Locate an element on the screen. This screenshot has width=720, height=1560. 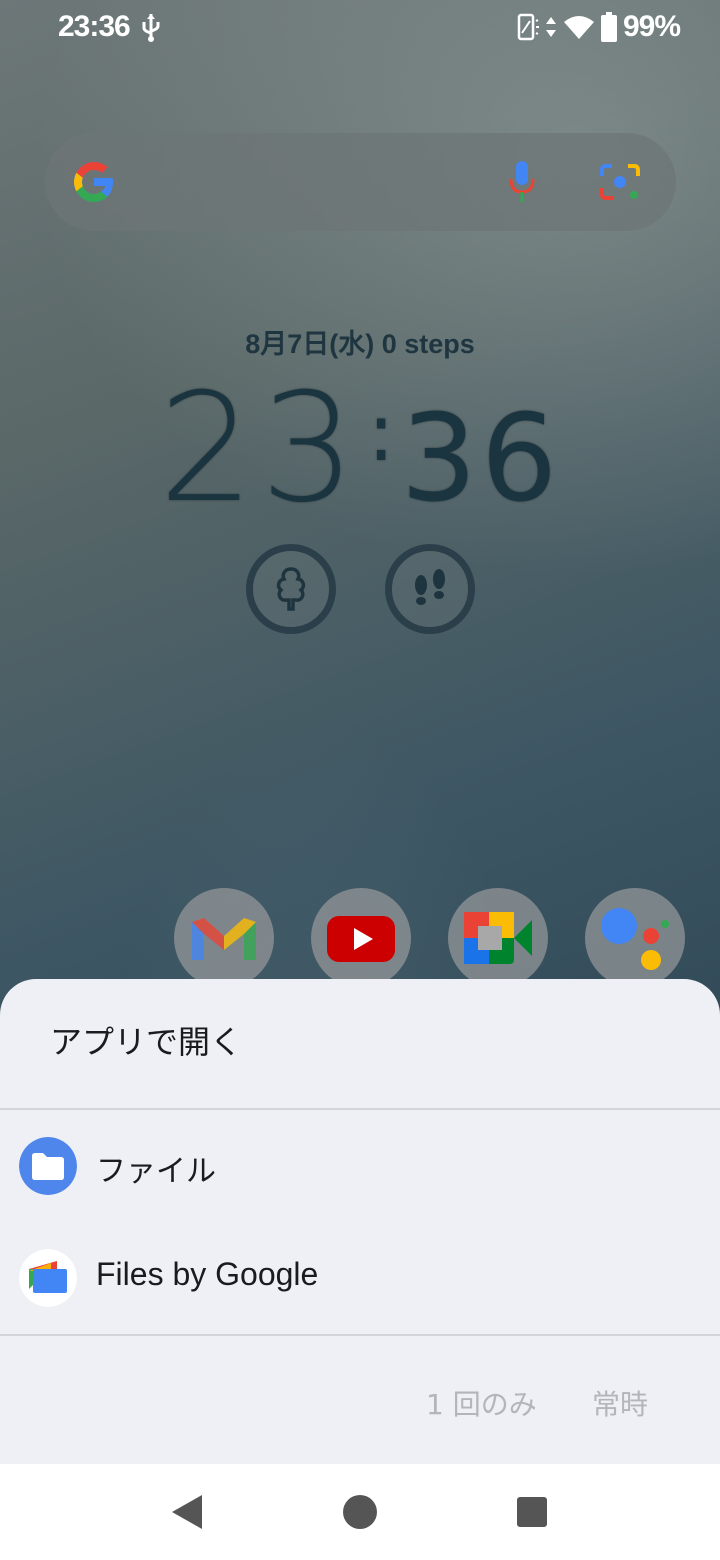
files-by-google-icon is located at coordinates (48, 1278).